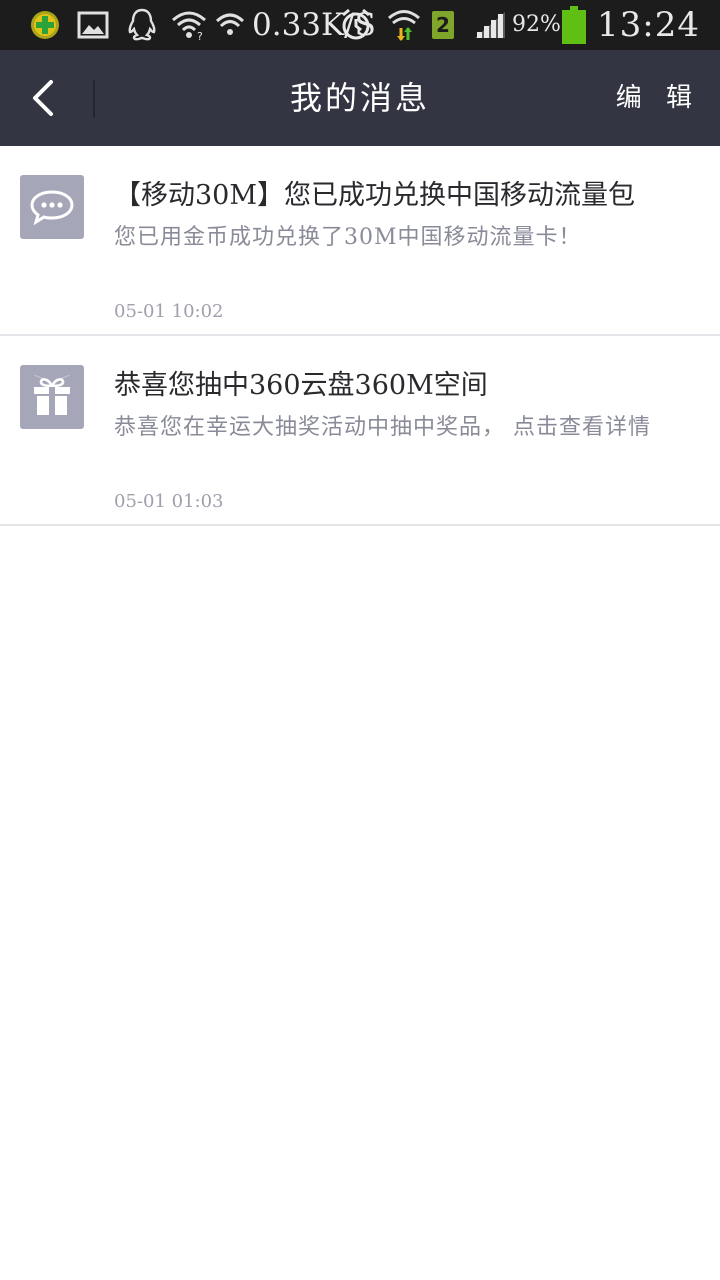 The height and width of the screenshot is (1280, 720). Describe the element at coordinates (301, 385) in the screenshot. I see `message-title: 恭喜您抽中360云盘360M空间` at that location.